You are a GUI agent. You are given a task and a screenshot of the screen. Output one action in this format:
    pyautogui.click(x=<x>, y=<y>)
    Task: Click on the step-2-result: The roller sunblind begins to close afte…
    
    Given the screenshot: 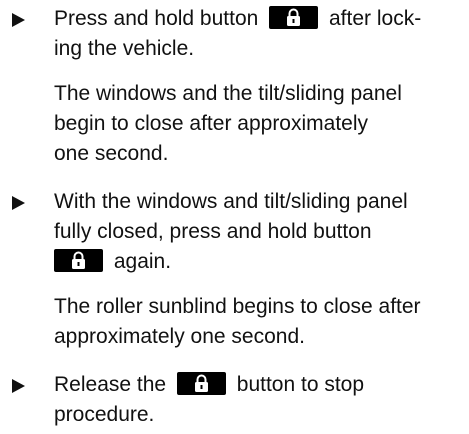 What is the action you would take?
    pyautogui.click(x=236, y=322)
    